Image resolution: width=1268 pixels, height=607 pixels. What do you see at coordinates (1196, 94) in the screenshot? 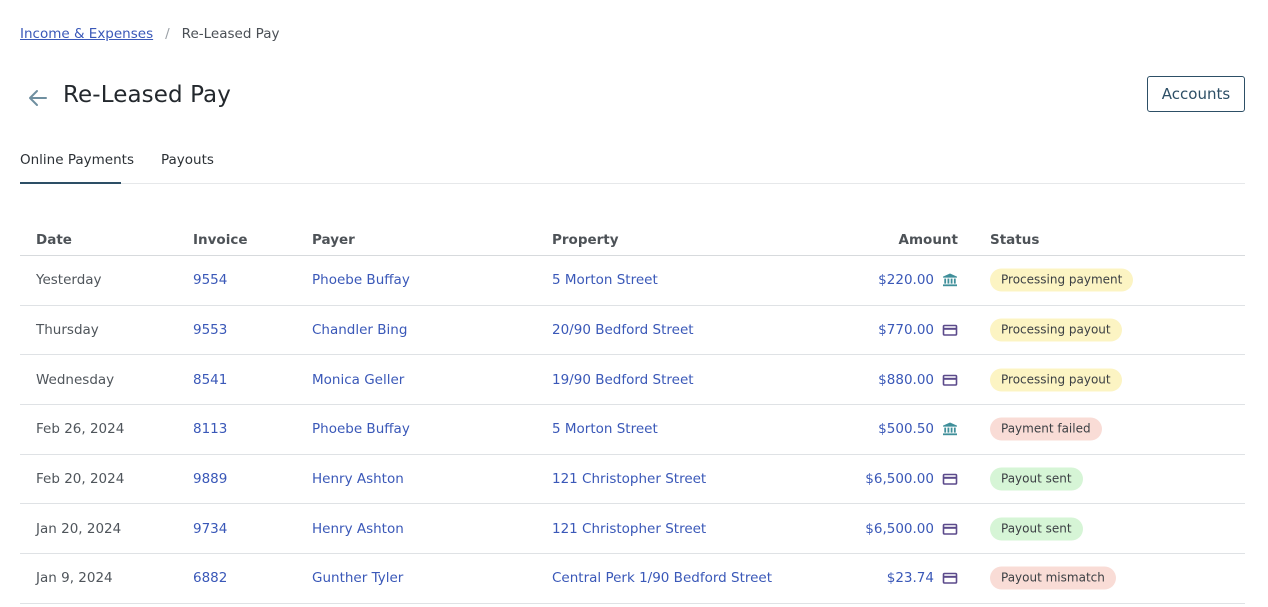
I see `accounts-button: Accounts` at bounding box center [1196, 94].